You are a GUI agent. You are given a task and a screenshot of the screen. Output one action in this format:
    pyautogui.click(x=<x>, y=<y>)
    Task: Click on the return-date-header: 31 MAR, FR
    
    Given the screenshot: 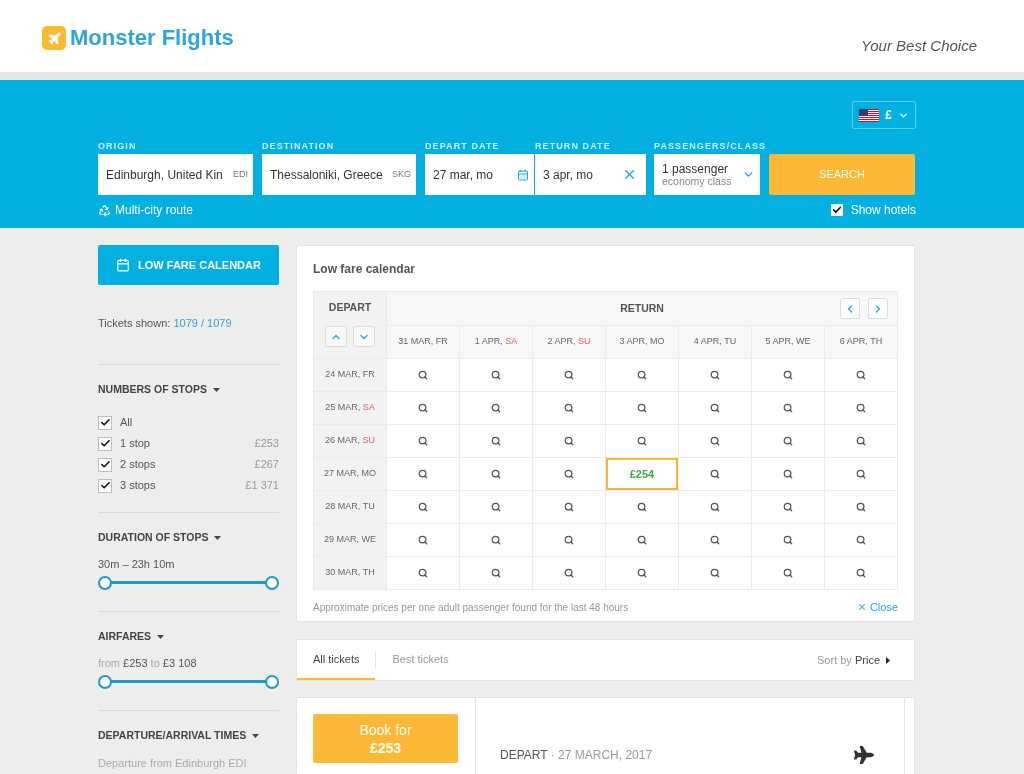 What is the action you would take?
    pyautogui.click(x=423, y=342)
    